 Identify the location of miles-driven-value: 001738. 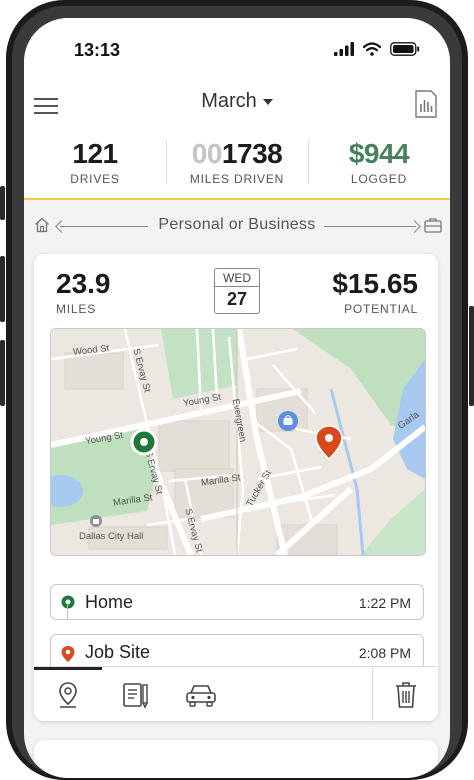
(237, 154).